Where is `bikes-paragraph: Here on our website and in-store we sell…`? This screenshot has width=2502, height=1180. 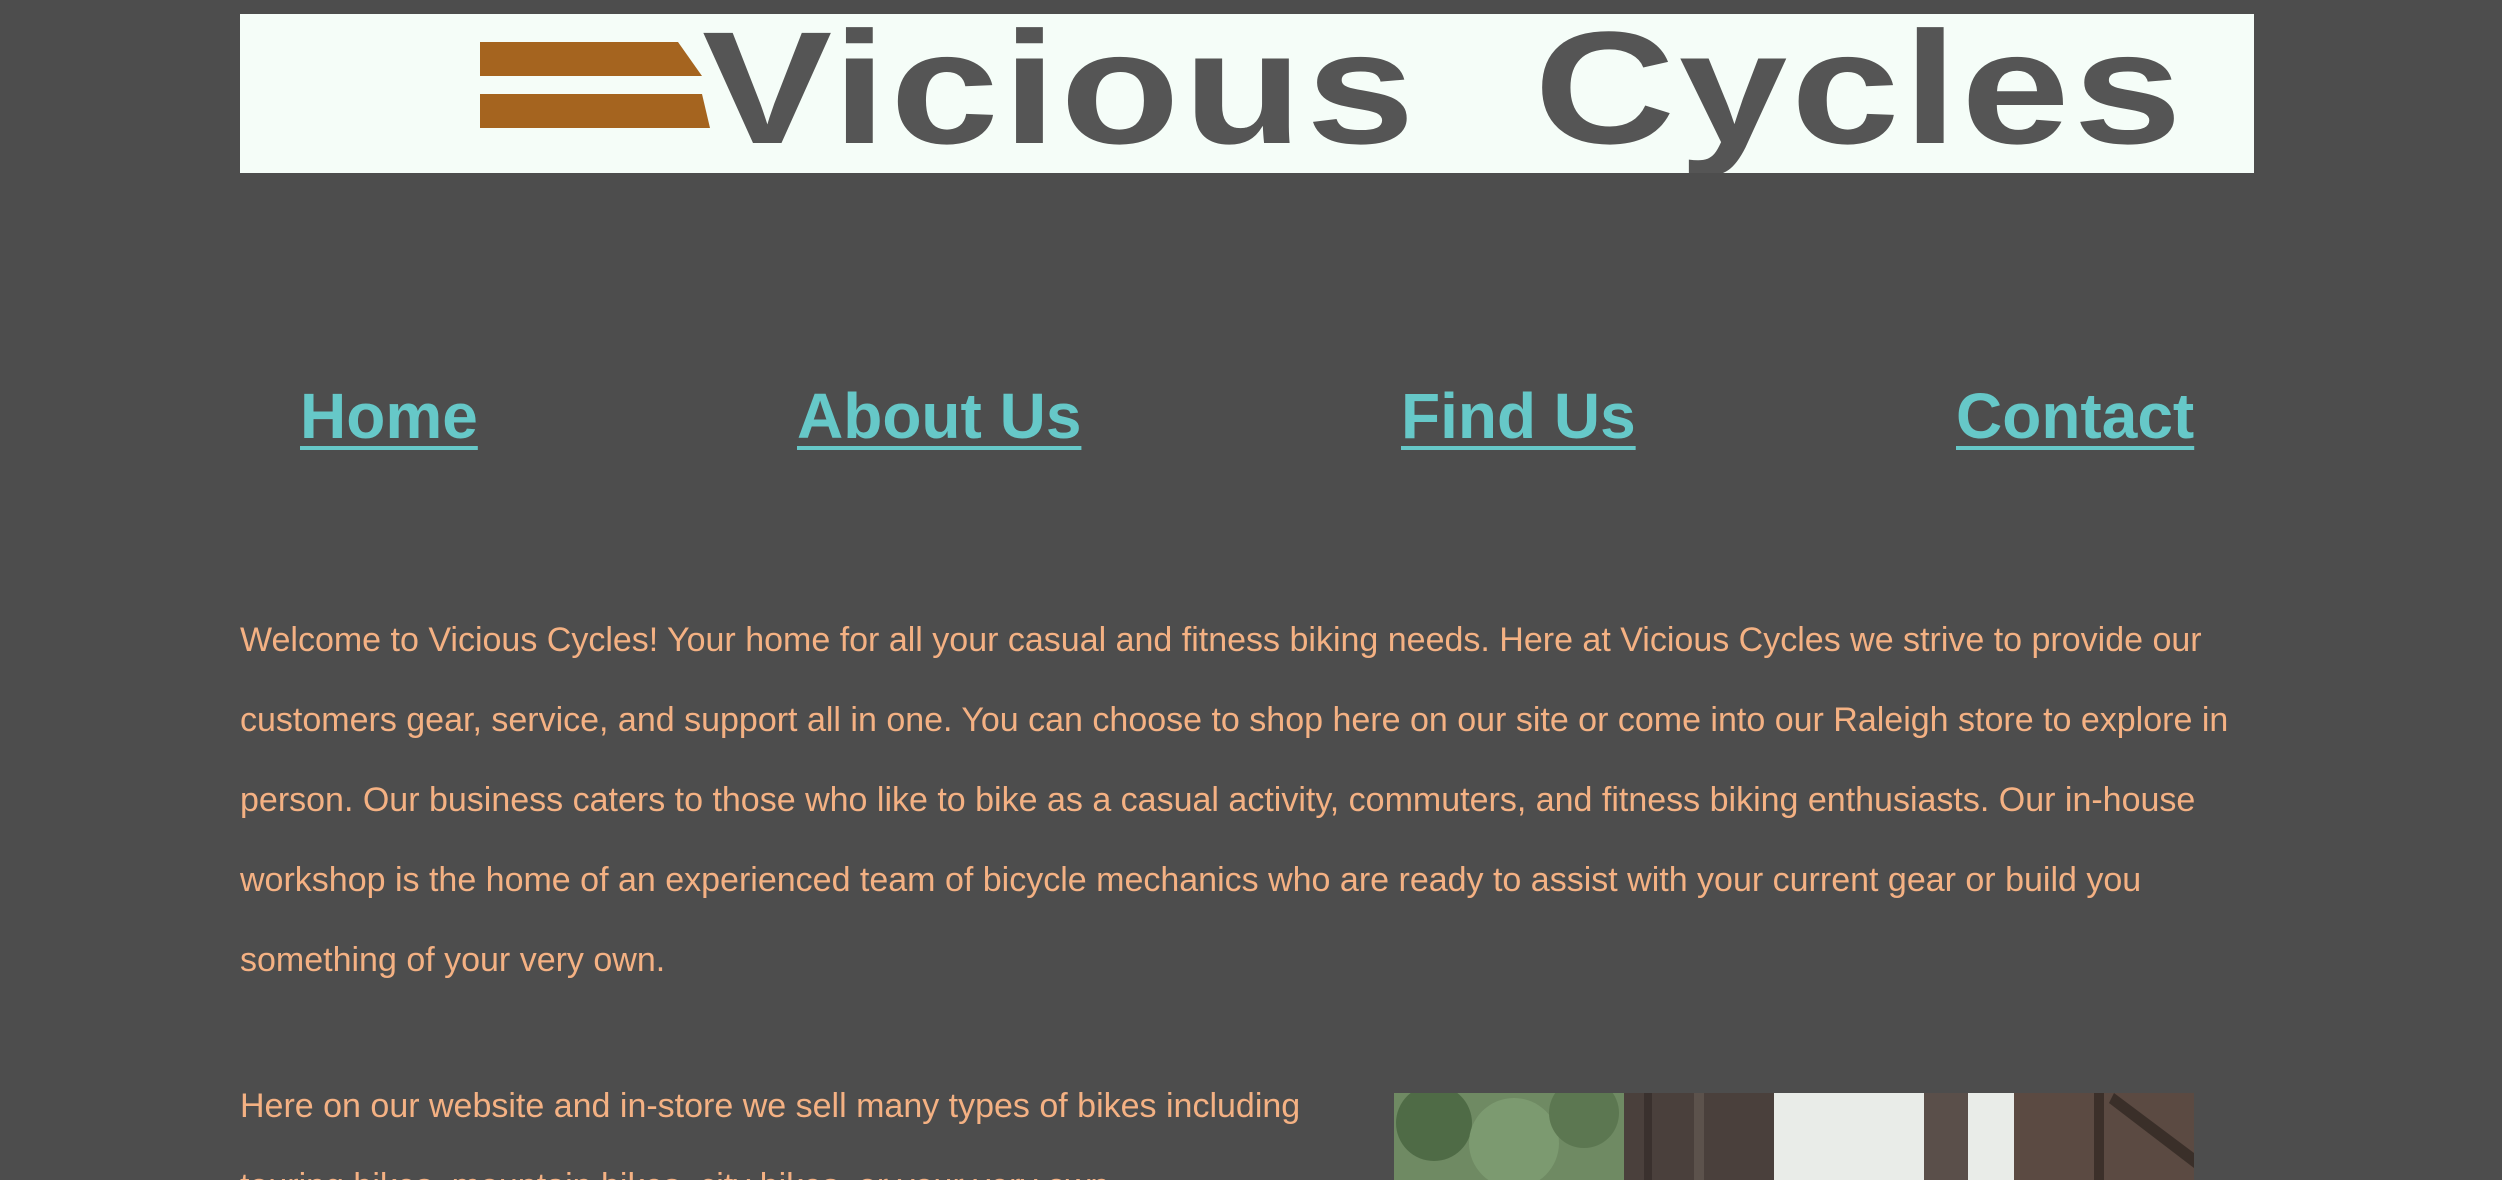
bikes-paragraph: Here on our website and in-store we sell… is located at coordinates (770, 1133).